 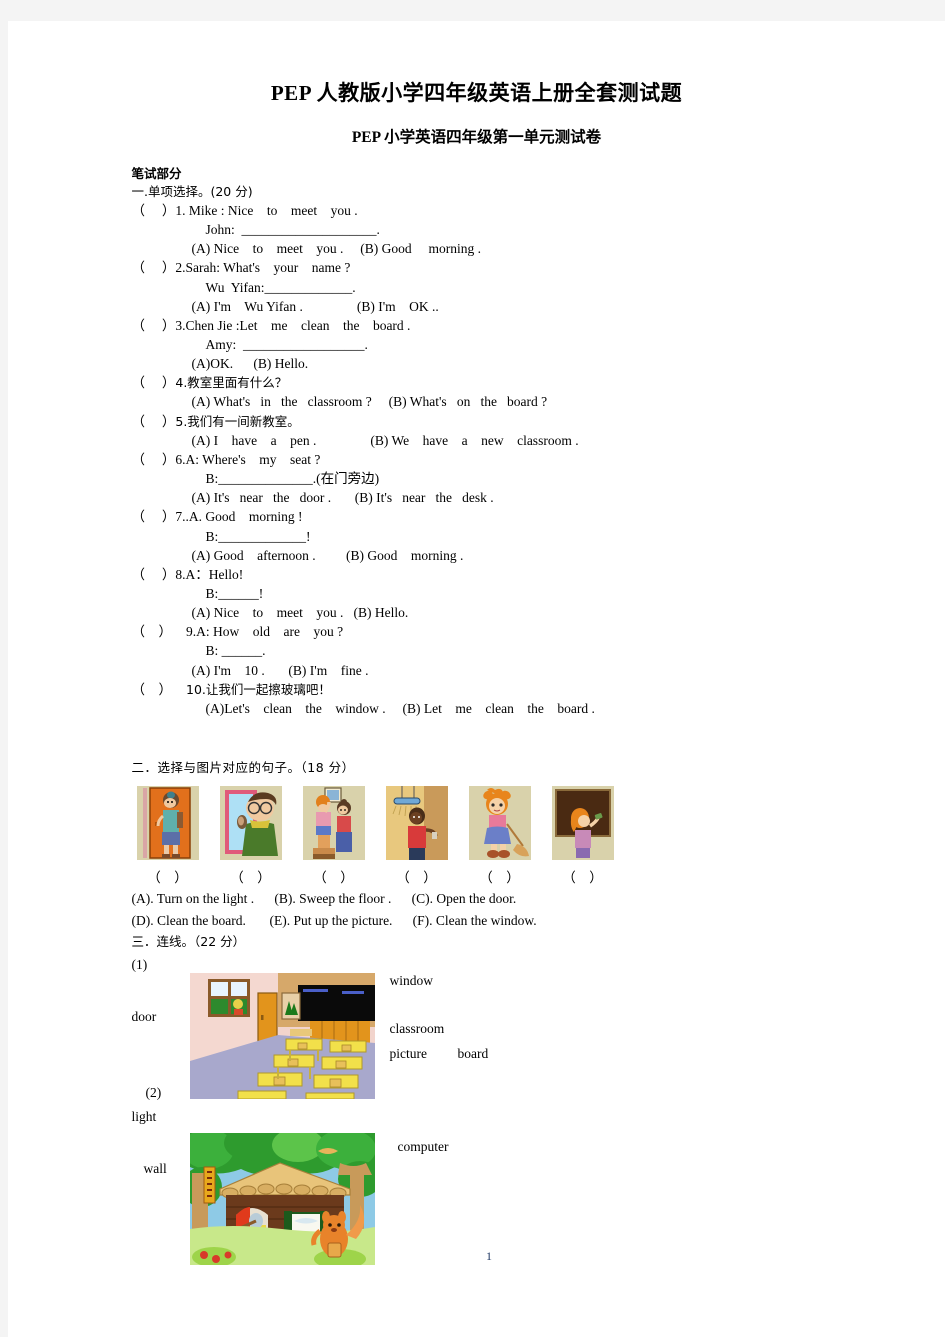 What do you see at coordinates (479, 593) in the screenshot?
I see `question-subline: B:______!` at bounding box center [479, 593].